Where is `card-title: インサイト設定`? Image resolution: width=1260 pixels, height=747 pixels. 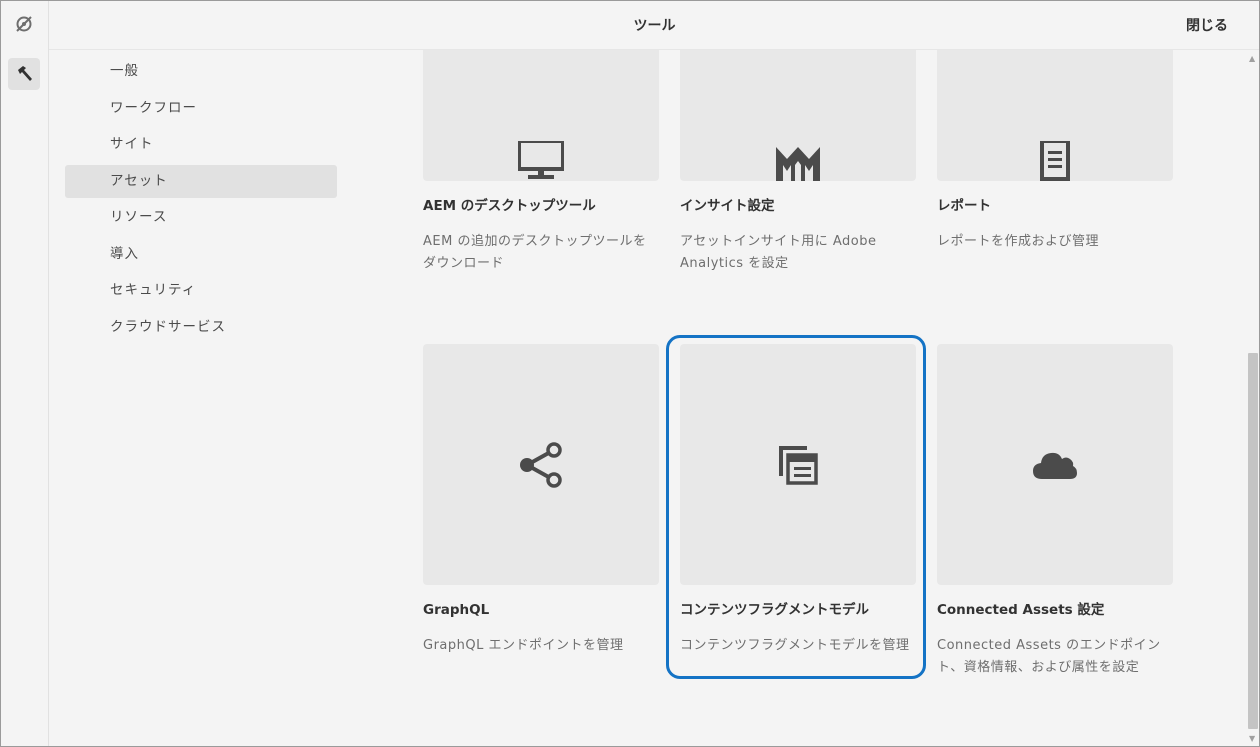
card-title: インサイト設定 is located at coordinates (727, 206).